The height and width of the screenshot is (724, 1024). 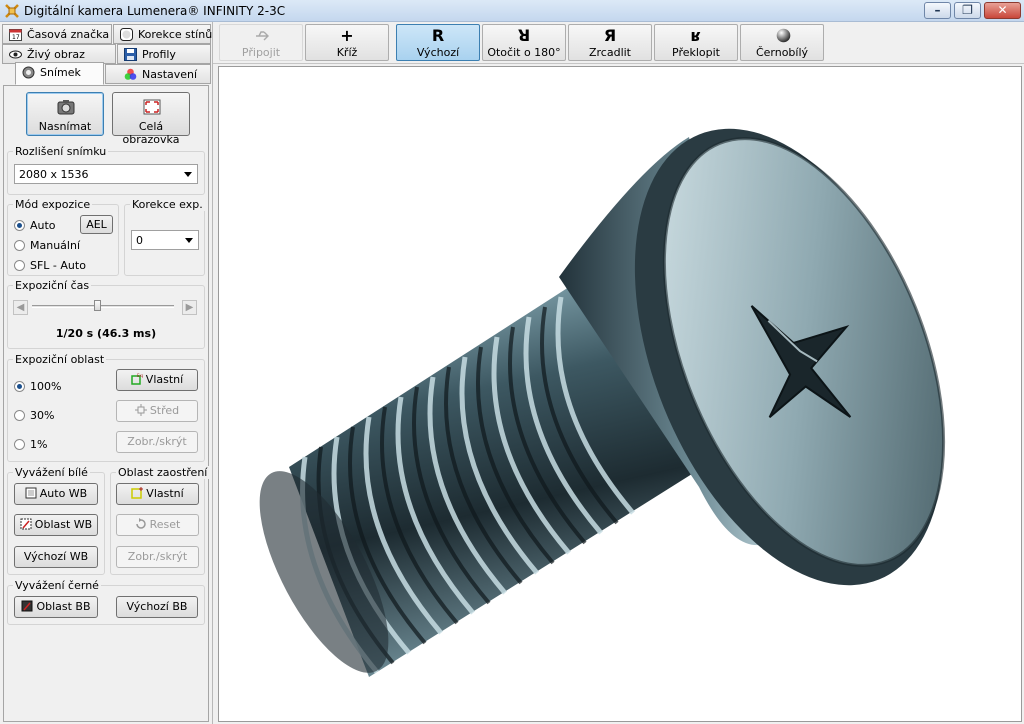 What do you see at coordinates (261, 42) in the screenshot?
I see `connect-button: Připojit` at bounding box center [261, 42].